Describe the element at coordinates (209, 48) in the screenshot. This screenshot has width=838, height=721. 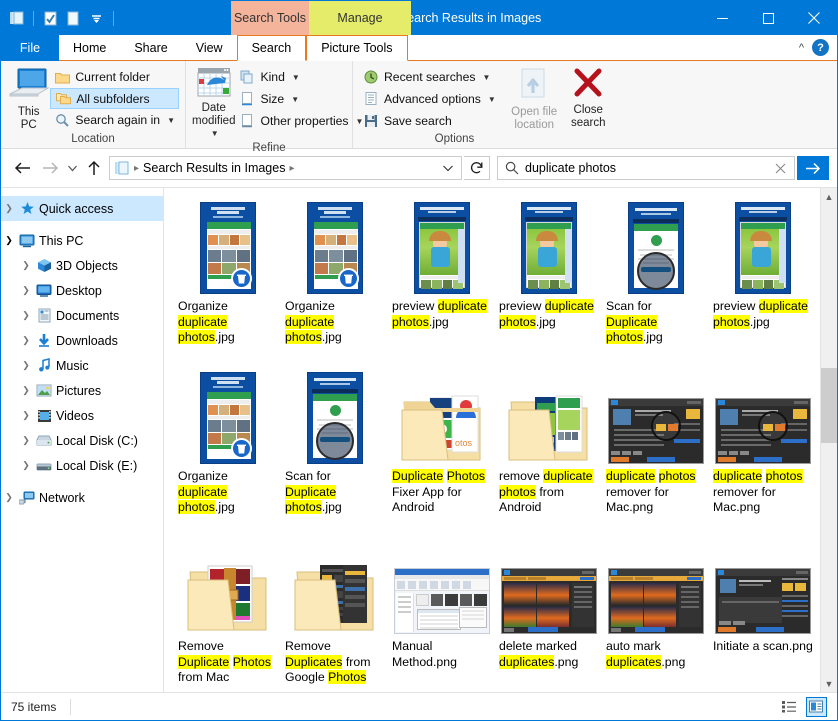
I see `tab-view: View` at that location.